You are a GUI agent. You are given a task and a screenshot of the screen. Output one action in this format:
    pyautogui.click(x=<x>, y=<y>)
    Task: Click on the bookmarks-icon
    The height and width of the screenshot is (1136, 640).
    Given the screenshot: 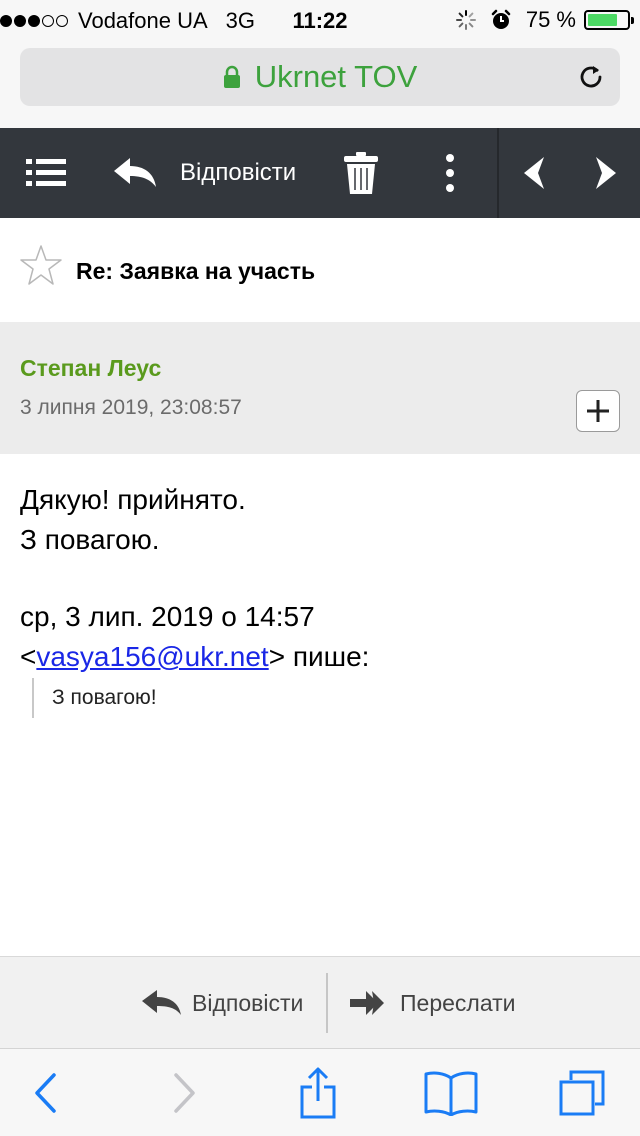 What is the action you would take?
    pyautogui.click(x=451, y=1092)
    